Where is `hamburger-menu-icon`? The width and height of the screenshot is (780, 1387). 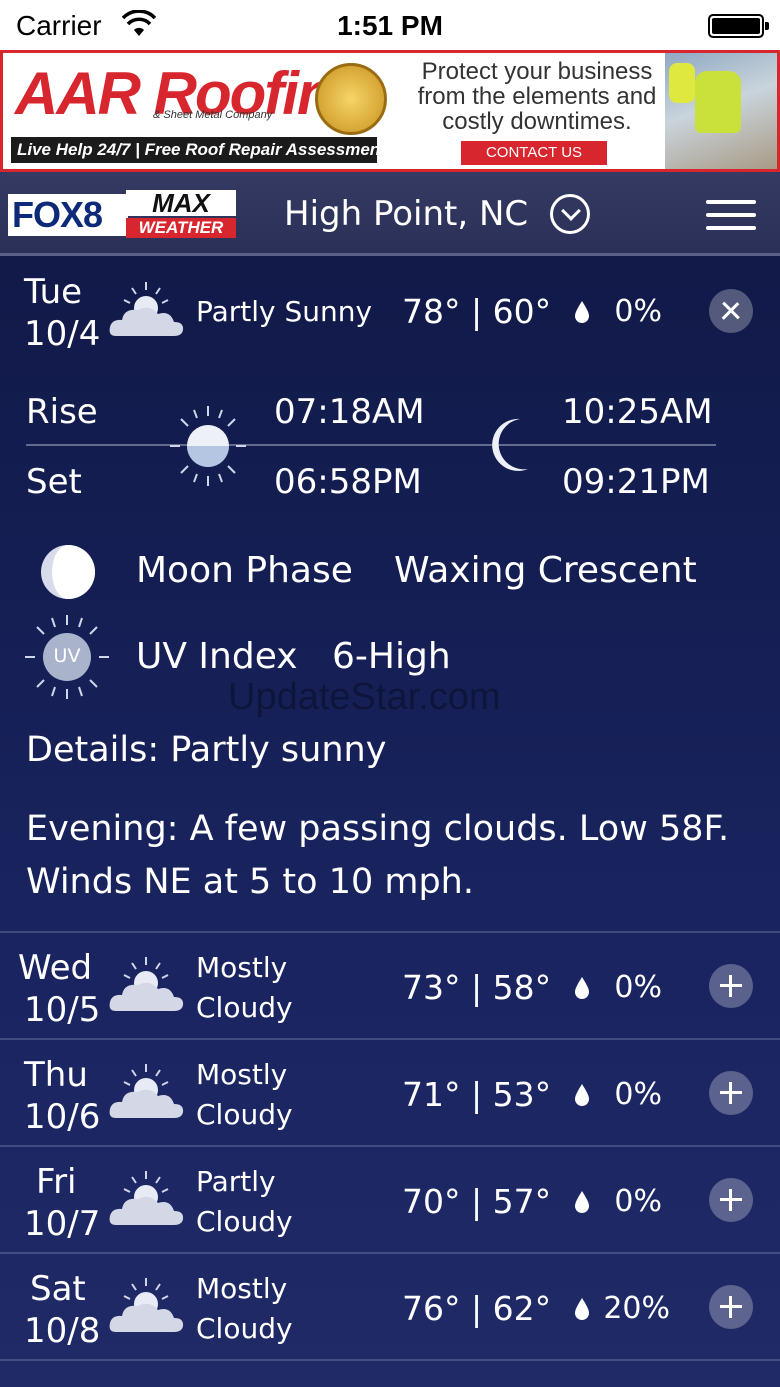 hamburger-menu-icon is located at coordinates (731, 215).